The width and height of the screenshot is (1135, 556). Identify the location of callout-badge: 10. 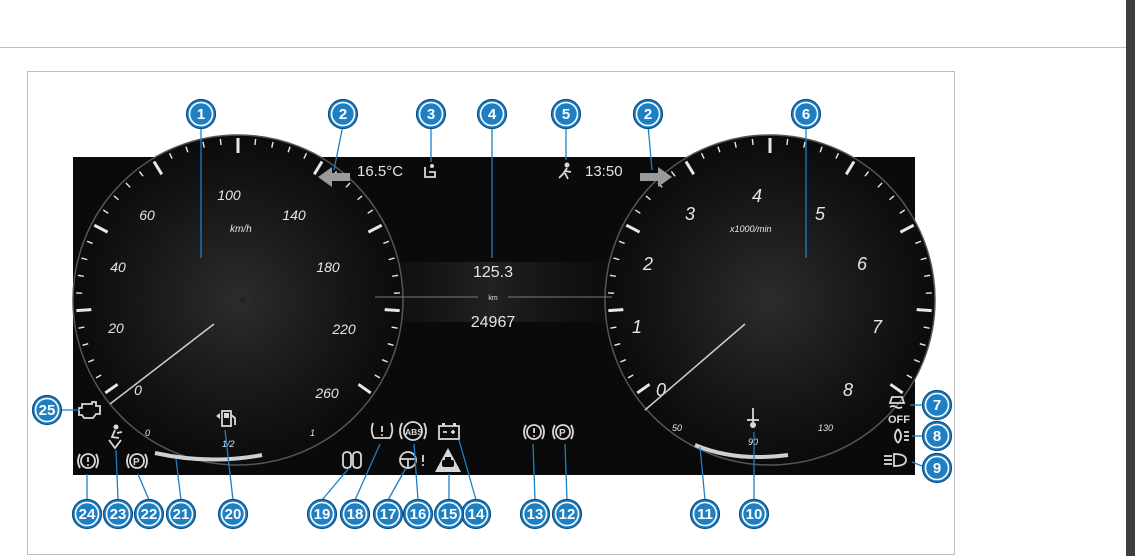
(754, 514).